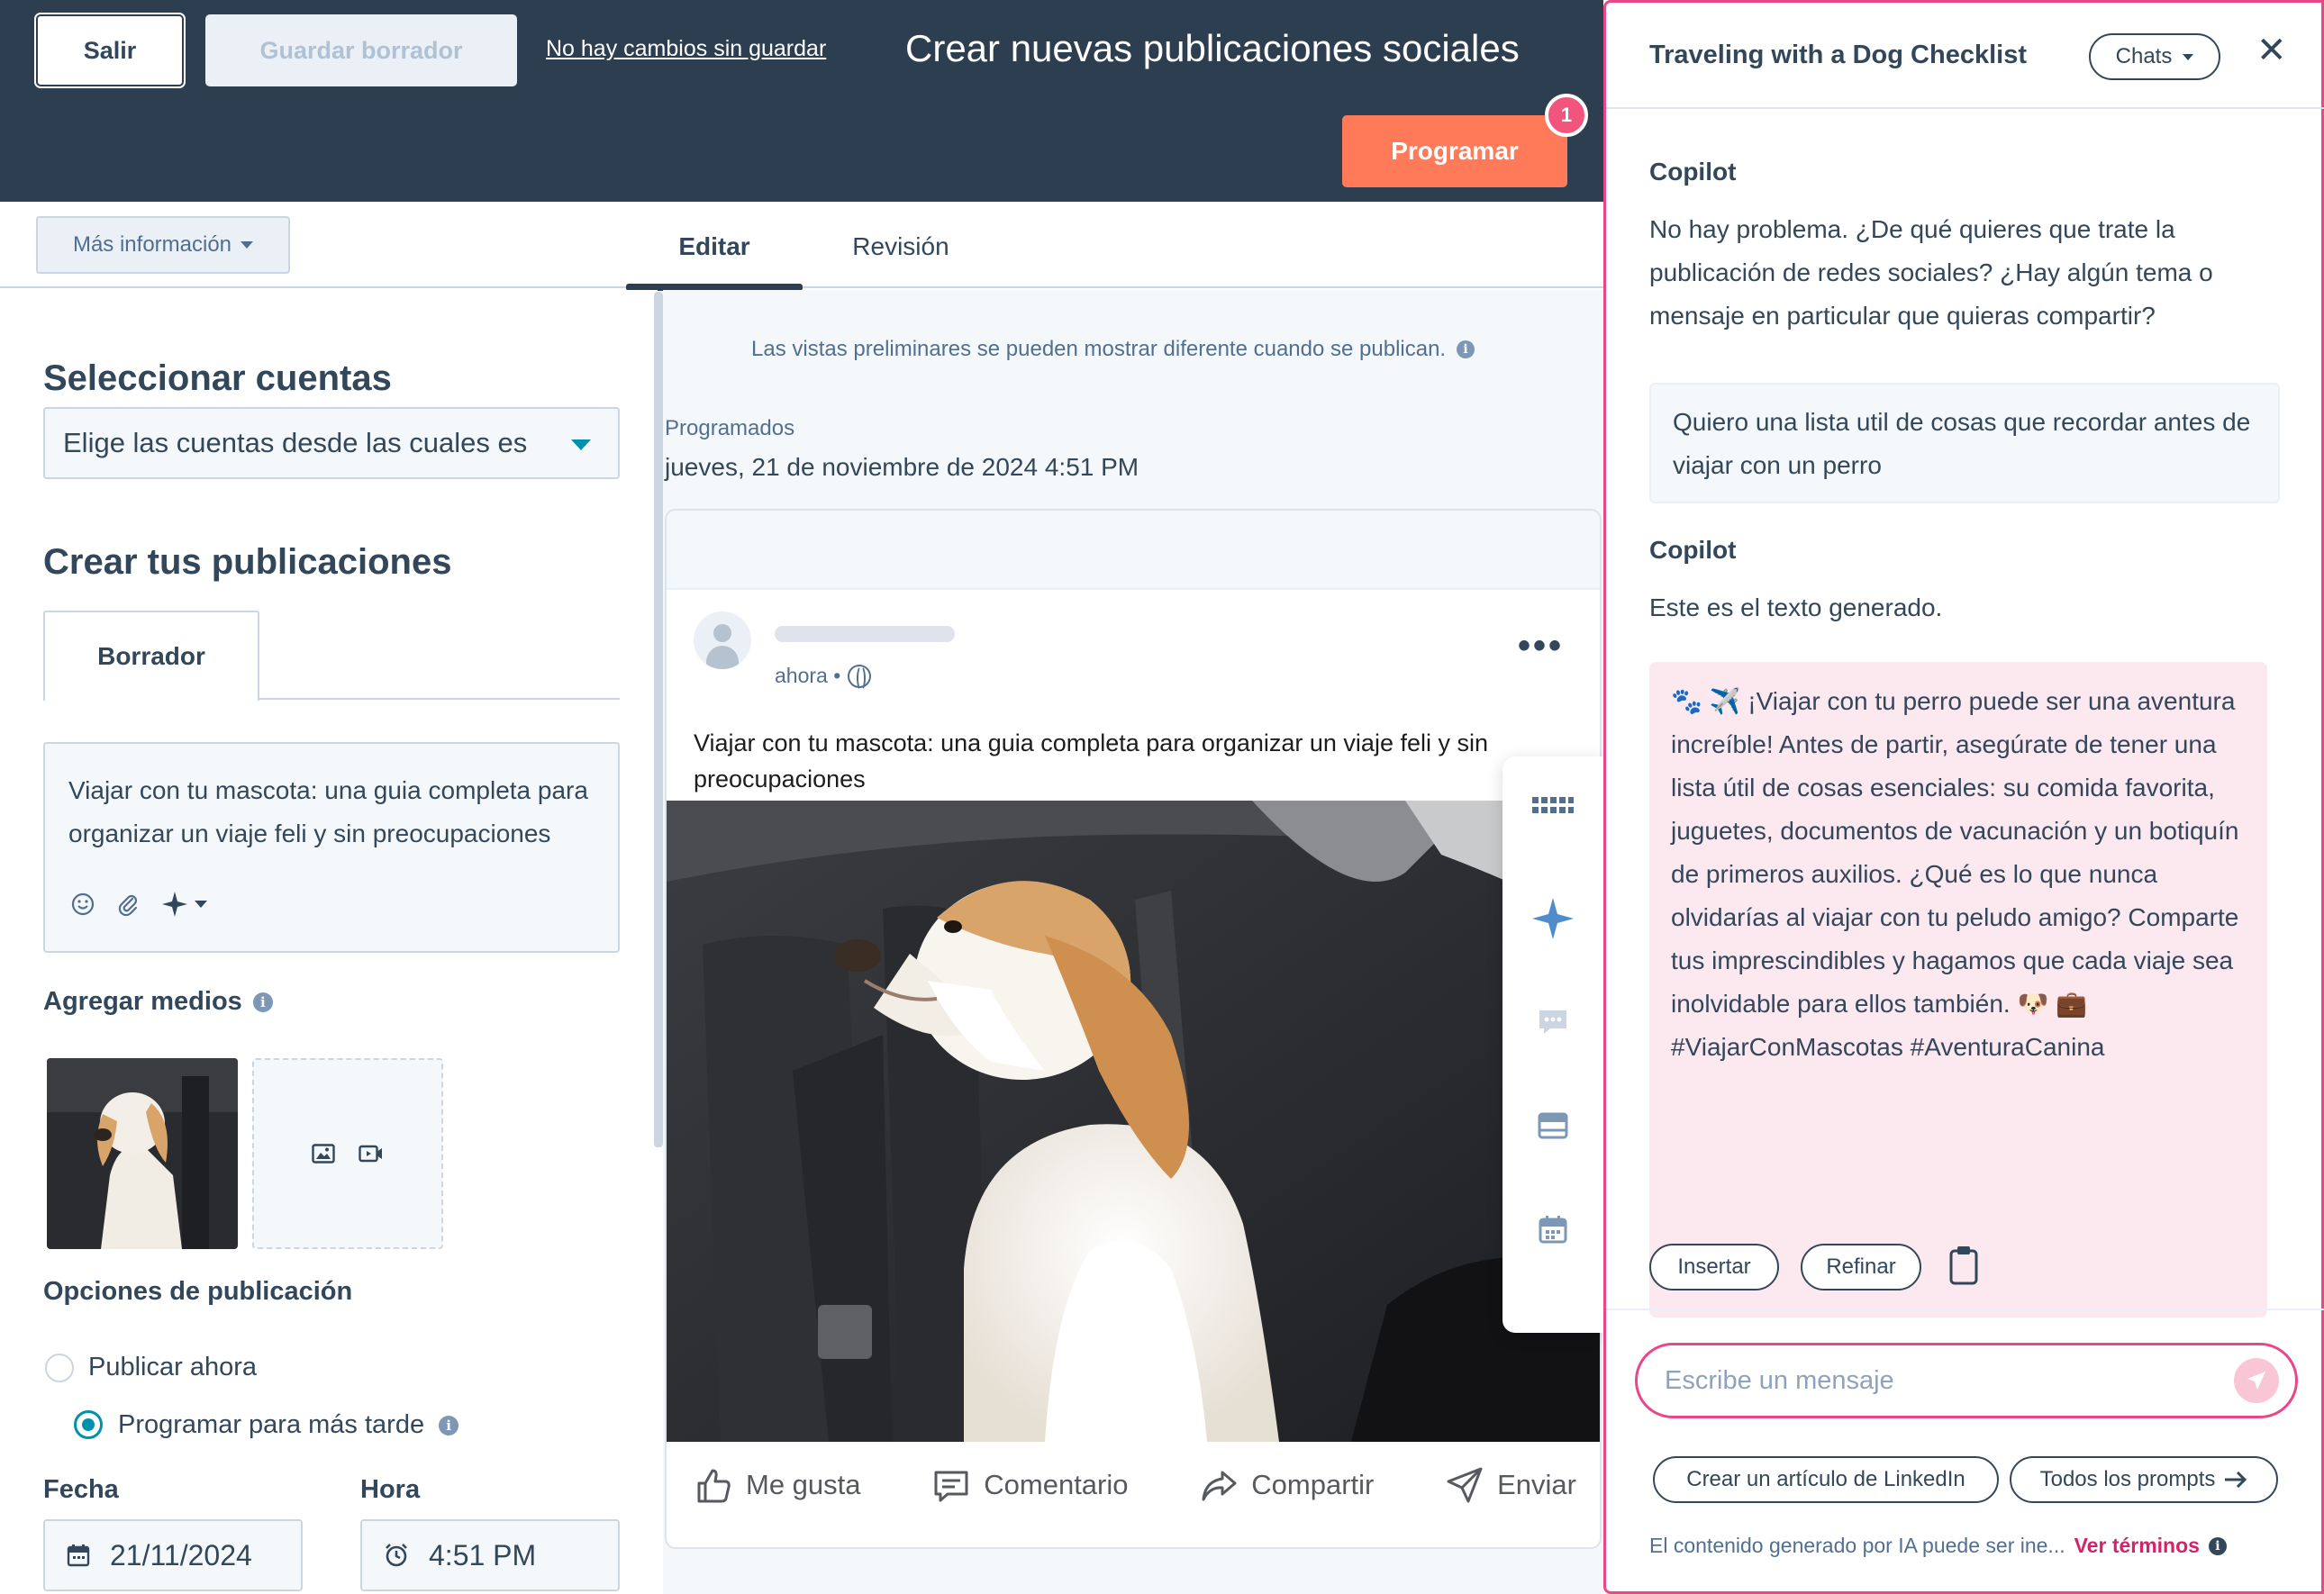  What do you see at coordinates (714, 257) in the screenshot?
I see `tab-edit: Editar` at bounding box center [714, 257].